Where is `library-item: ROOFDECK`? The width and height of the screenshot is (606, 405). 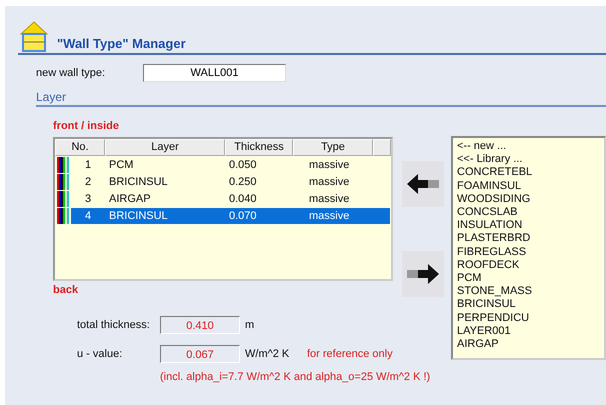
library-item: ROOFDECK is located at coordinates (528, 265).